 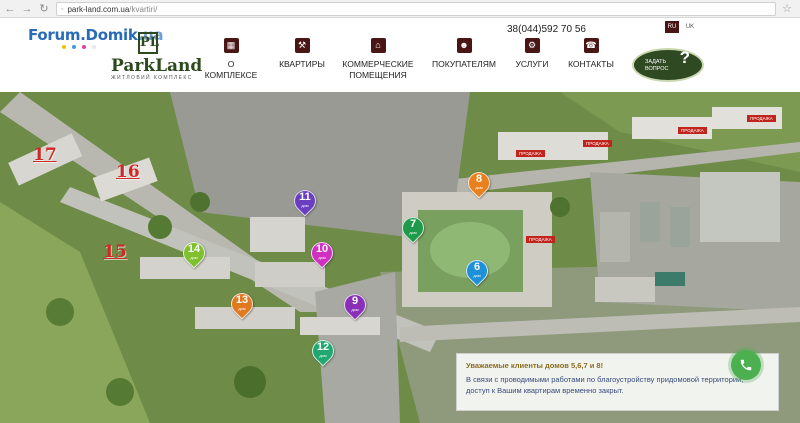 What do you see at coordinates (148, 43) in the screenshot?
I see `parkland-mark-icon: PL` at bounding box center [148, 43].